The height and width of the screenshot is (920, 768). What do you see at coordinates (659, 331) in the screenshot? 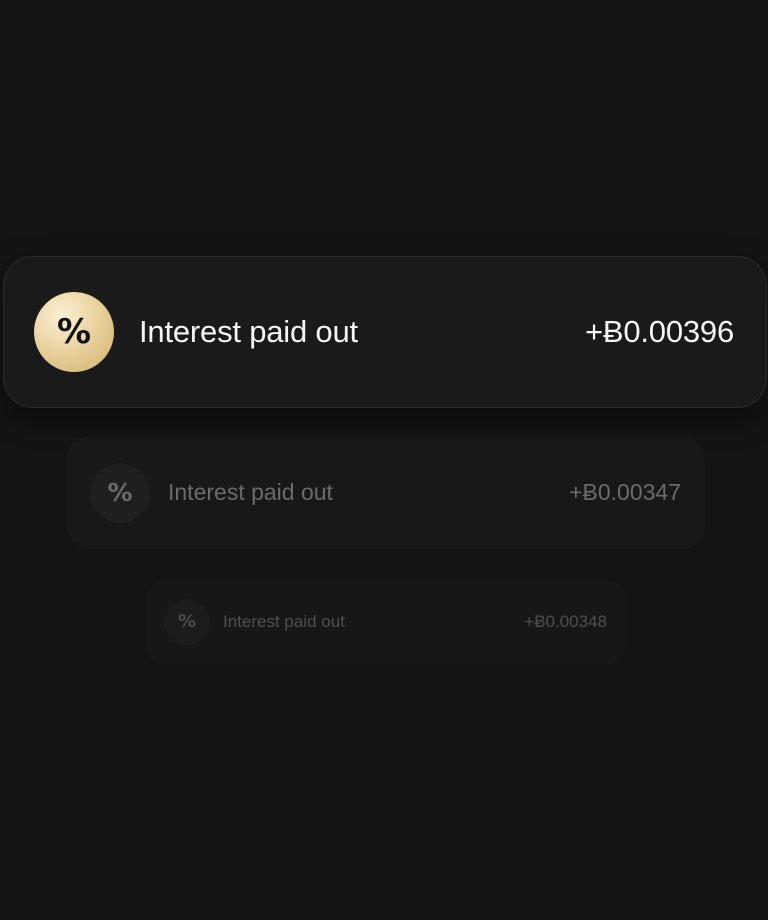
I see `notification-amount: +Ƀ0.00396` at bounding box center [659, 331].